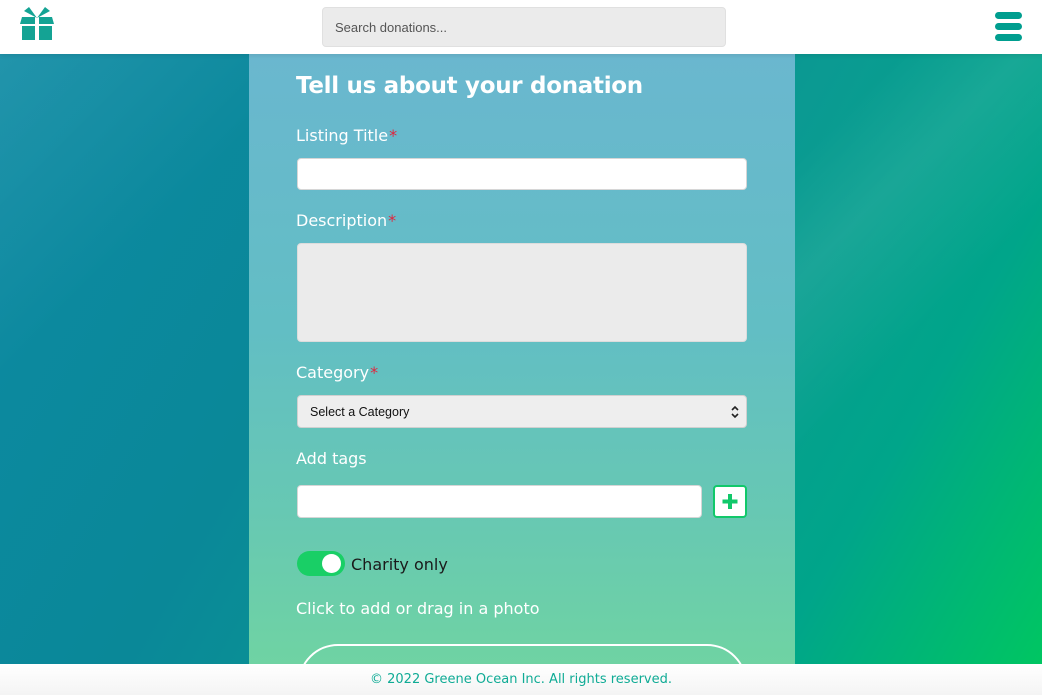 This screenshot has height=695, width=1042. What do you see at coordinates (524, 27) in the screenshot?
I see `search-input` at bounding box center [524, 27].